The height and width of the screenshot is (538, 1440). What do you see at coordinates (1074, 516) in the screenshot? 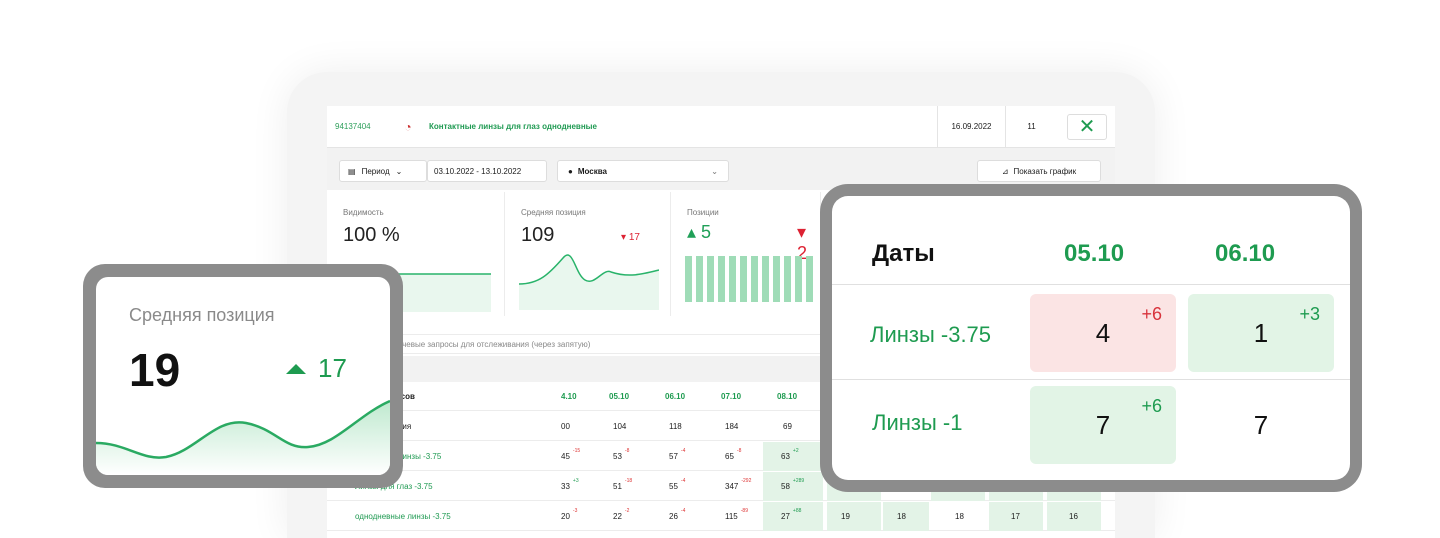
I see `table-cell: 16` at bounding box center [1074, 516].